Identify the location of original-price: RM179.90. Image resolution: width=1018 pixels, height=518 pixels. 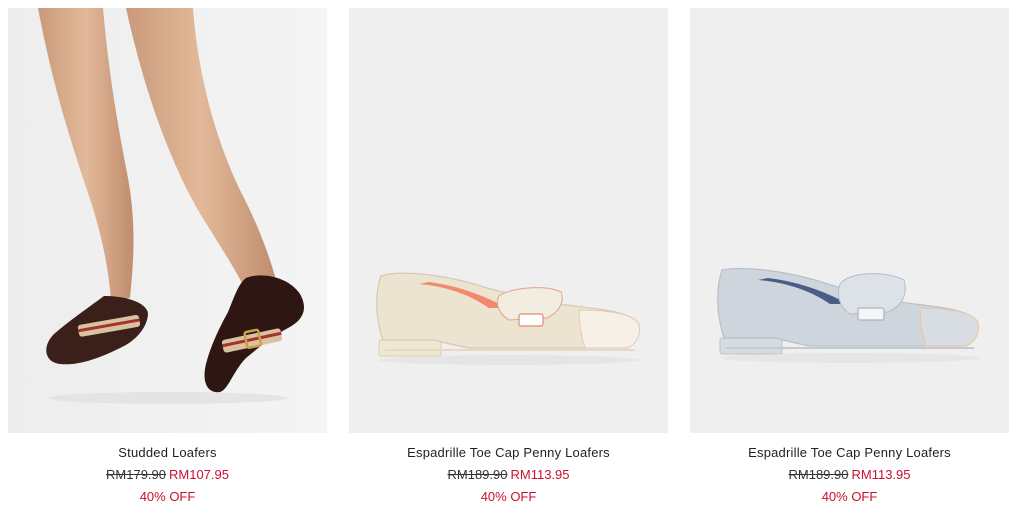
(136, 474).